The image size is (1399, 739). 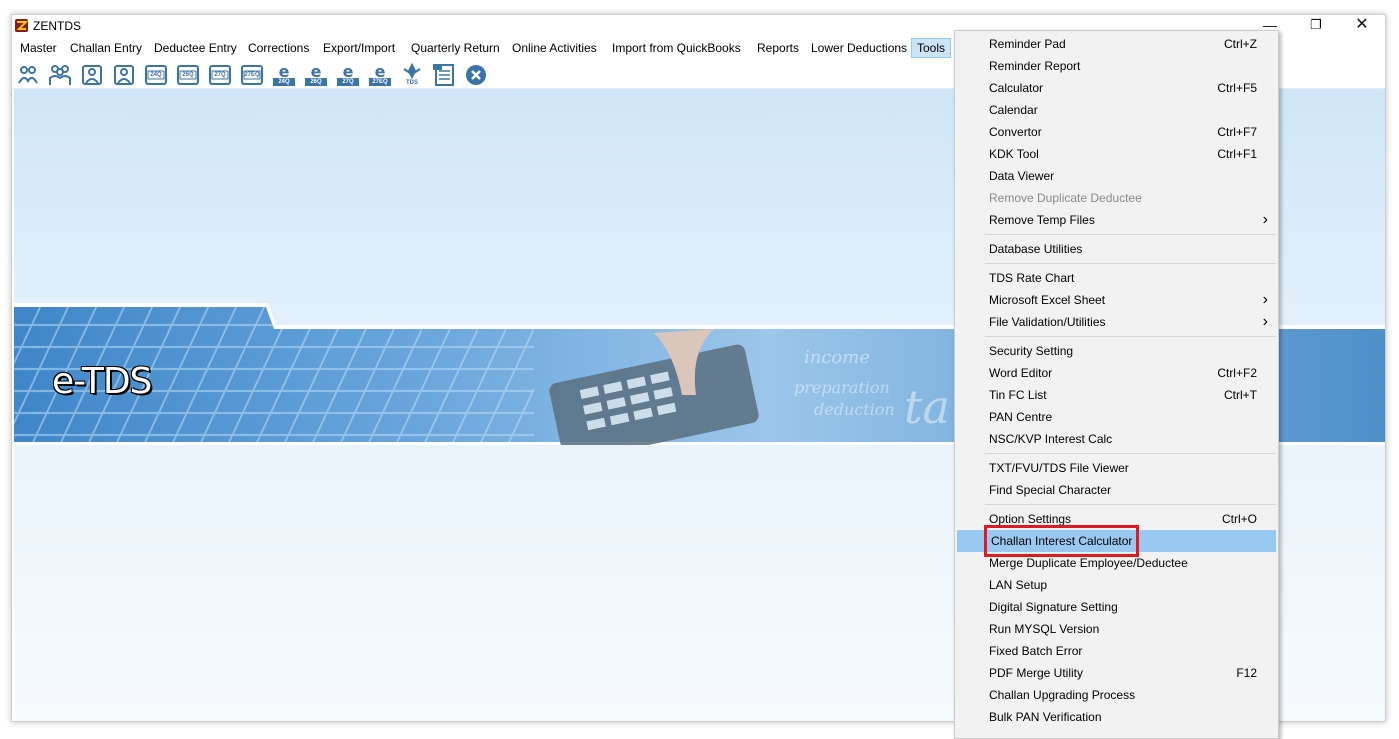 What do you see at coordinates (1116, 176) in the screenshot?
I see `menu-item-data-viewer: Data Viewer` at bounding box center [1116, 176].